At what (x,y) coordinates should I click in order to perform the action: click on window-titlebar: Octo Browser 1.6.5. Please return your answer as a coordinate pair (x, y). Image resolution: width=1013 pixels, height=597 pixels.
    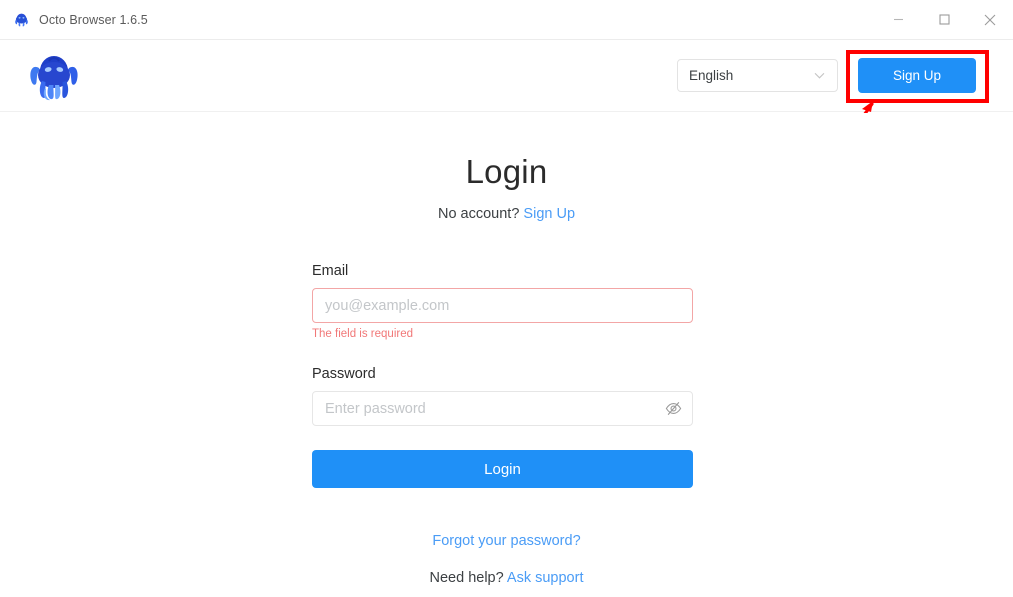
    Looking at the image, I should click on (506, 20).